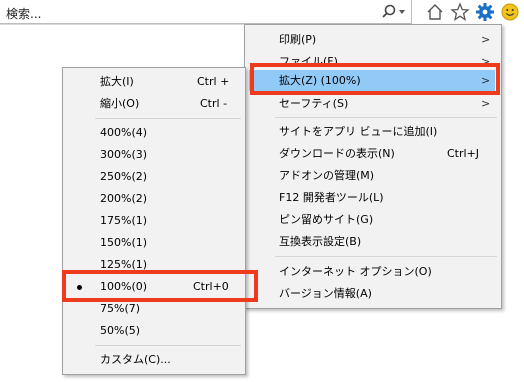  I want to click on menu-item-label: セーフティ(S), so click(314, 103).